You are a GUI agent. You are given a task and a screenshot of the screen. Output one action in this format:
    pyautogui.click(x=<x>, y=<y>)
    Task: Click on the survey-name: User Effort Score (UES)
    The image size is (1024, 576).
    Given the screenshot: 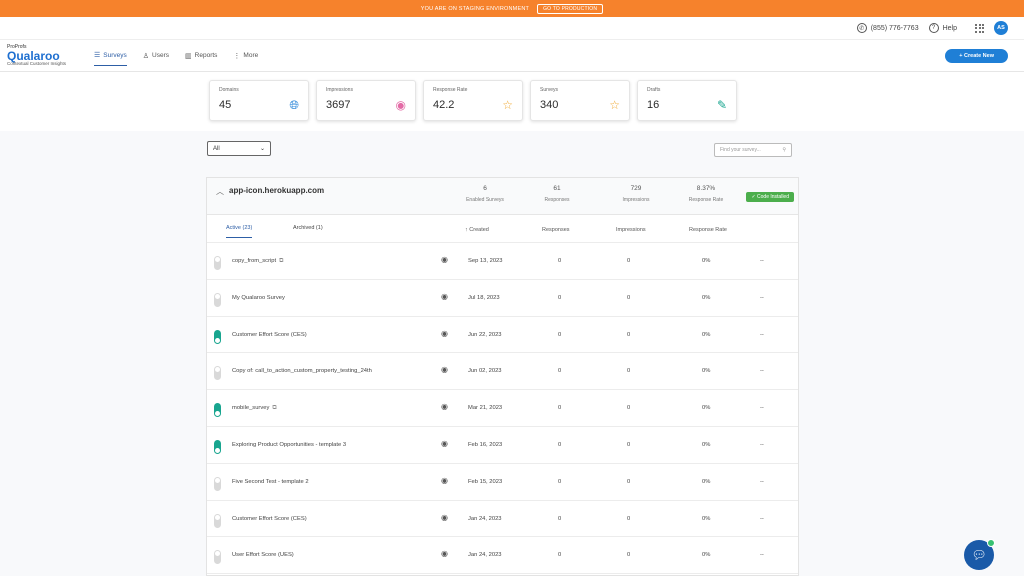 What is the action you would take?
    pyautogui.click(x=263, y=555)
    